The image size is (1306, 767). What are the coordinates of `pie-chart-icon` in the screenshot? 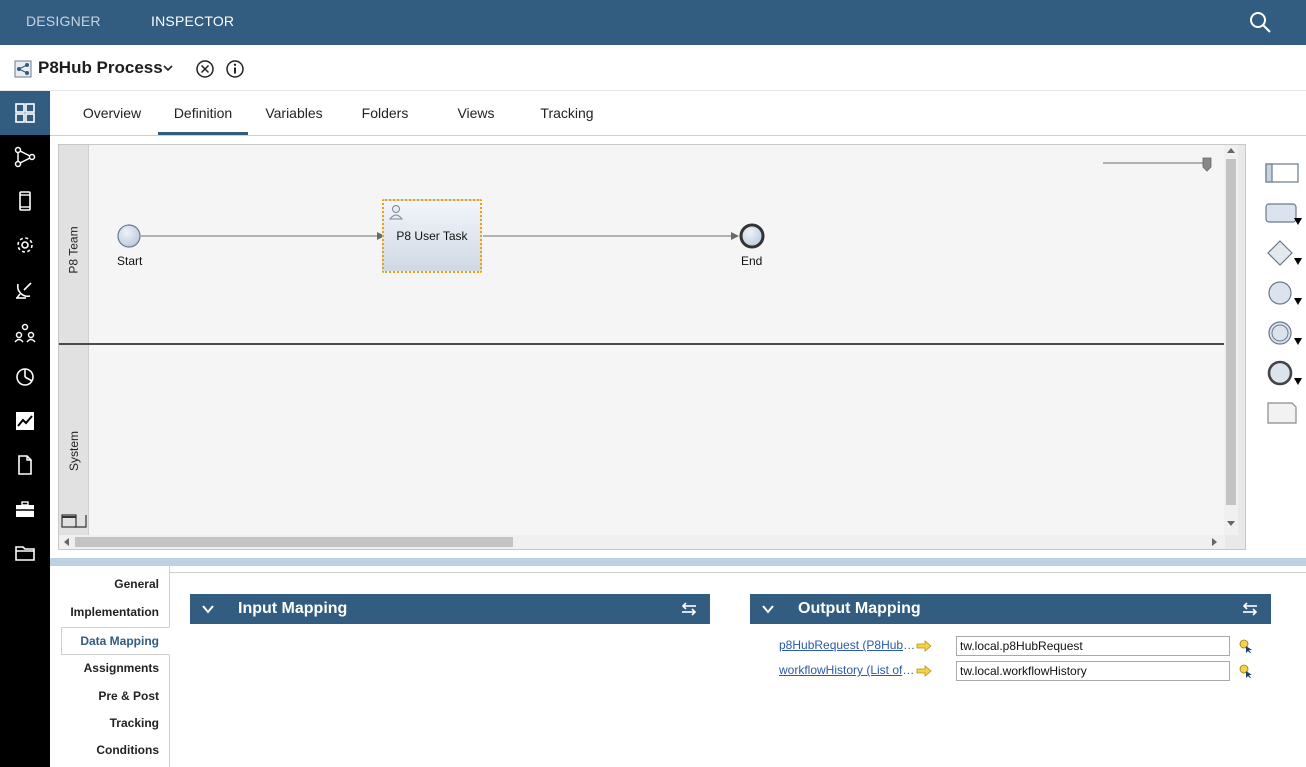 It's located at (25, 377).